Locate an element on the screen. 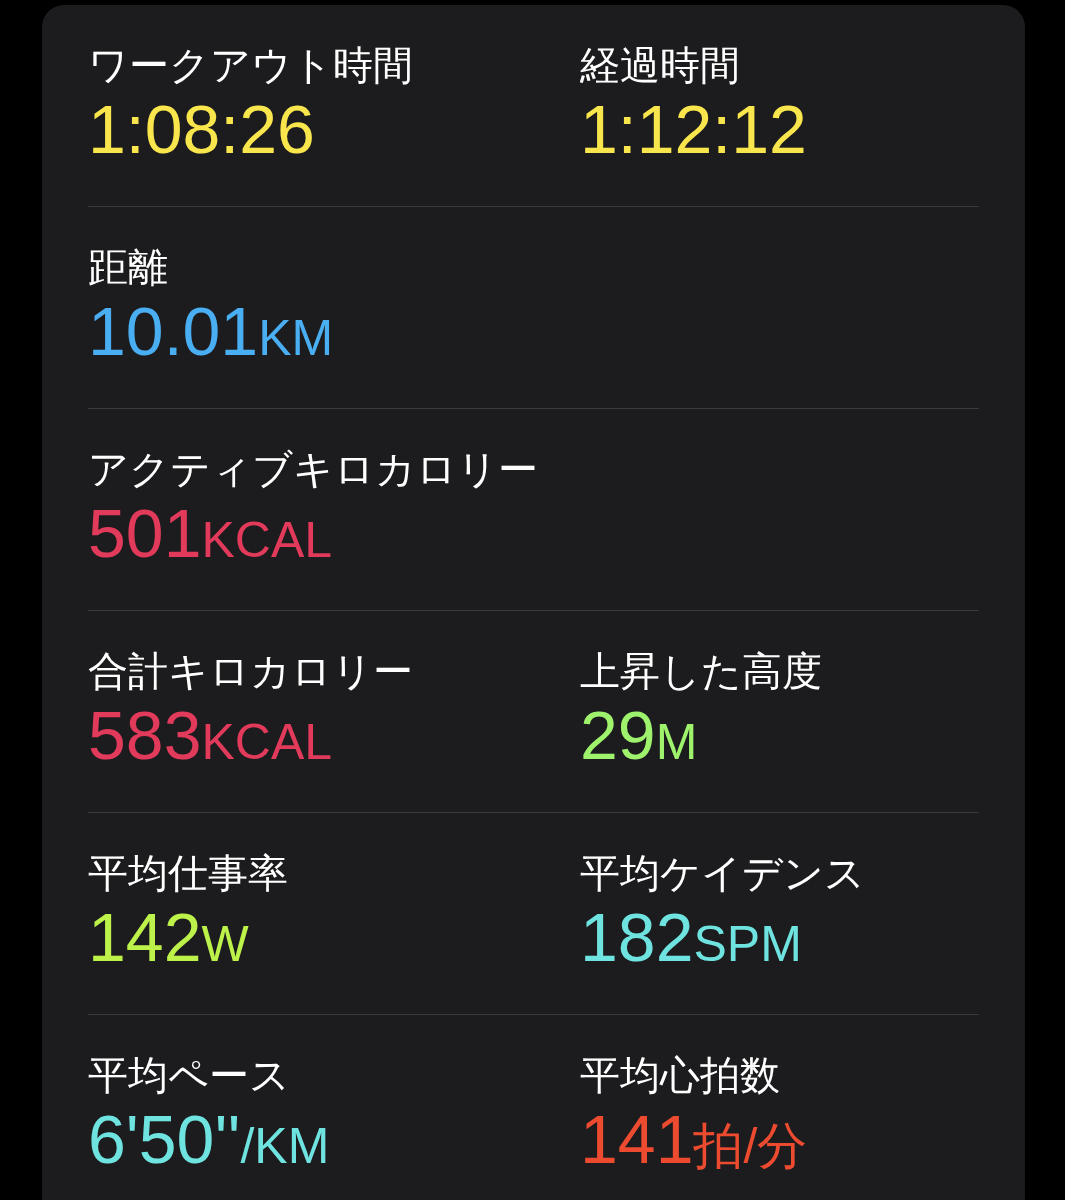 Image resolution: width=1065 pixels, height=1200 pixels. metric-label: 経過時間 is located at coordinates (660, 65).